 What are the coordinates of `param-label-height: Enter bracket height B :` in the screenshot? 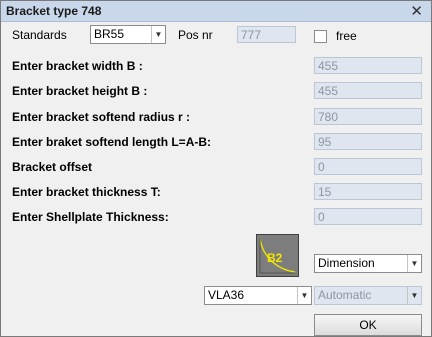 It's located at (80, 91).